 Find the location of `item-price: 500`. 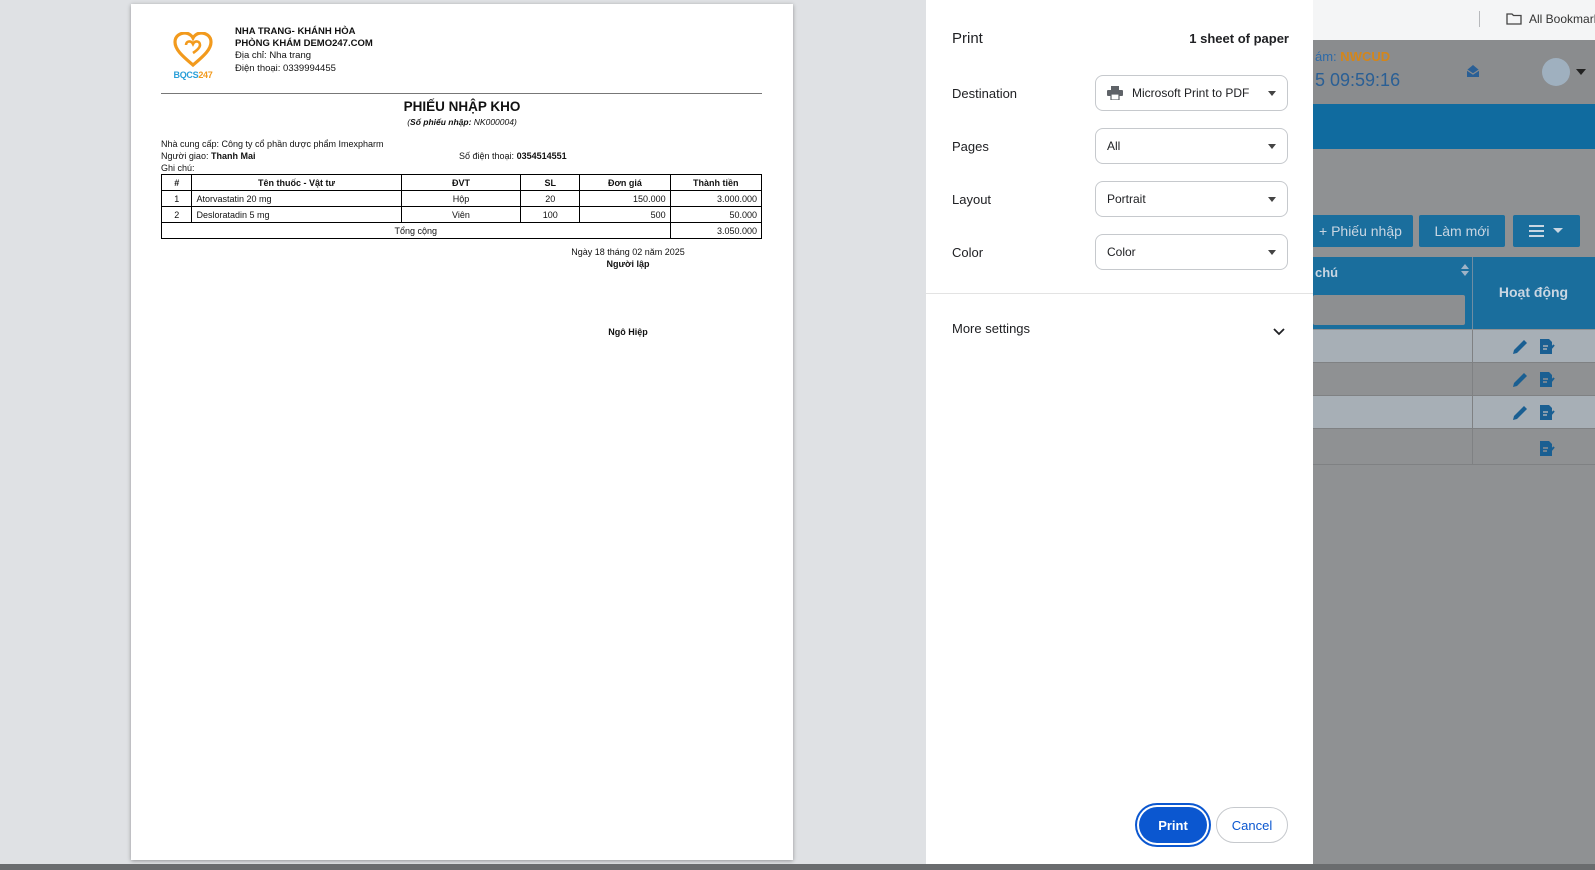

item-price: 500 is located at coordinates (625, 214).